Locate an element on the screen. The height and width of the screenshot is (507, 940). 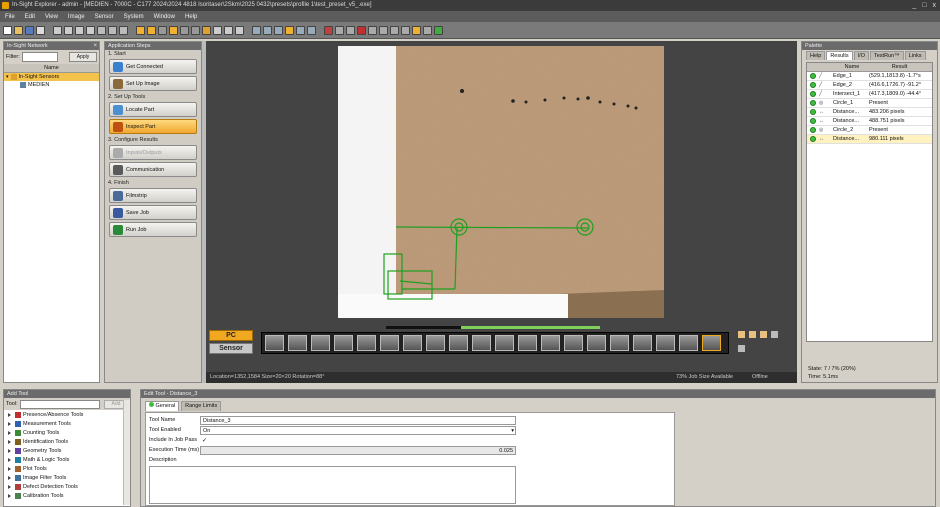
tab-help: Help is located at coordinates (816, 55).